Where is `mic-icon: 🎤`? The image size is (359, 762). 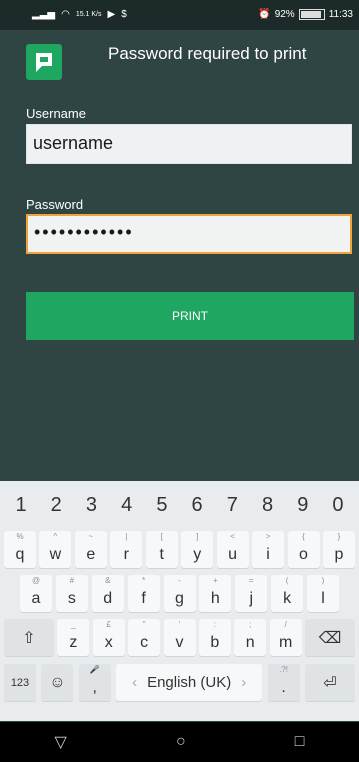
mic-icon: 🎤 is located at coordinates (94, 669).